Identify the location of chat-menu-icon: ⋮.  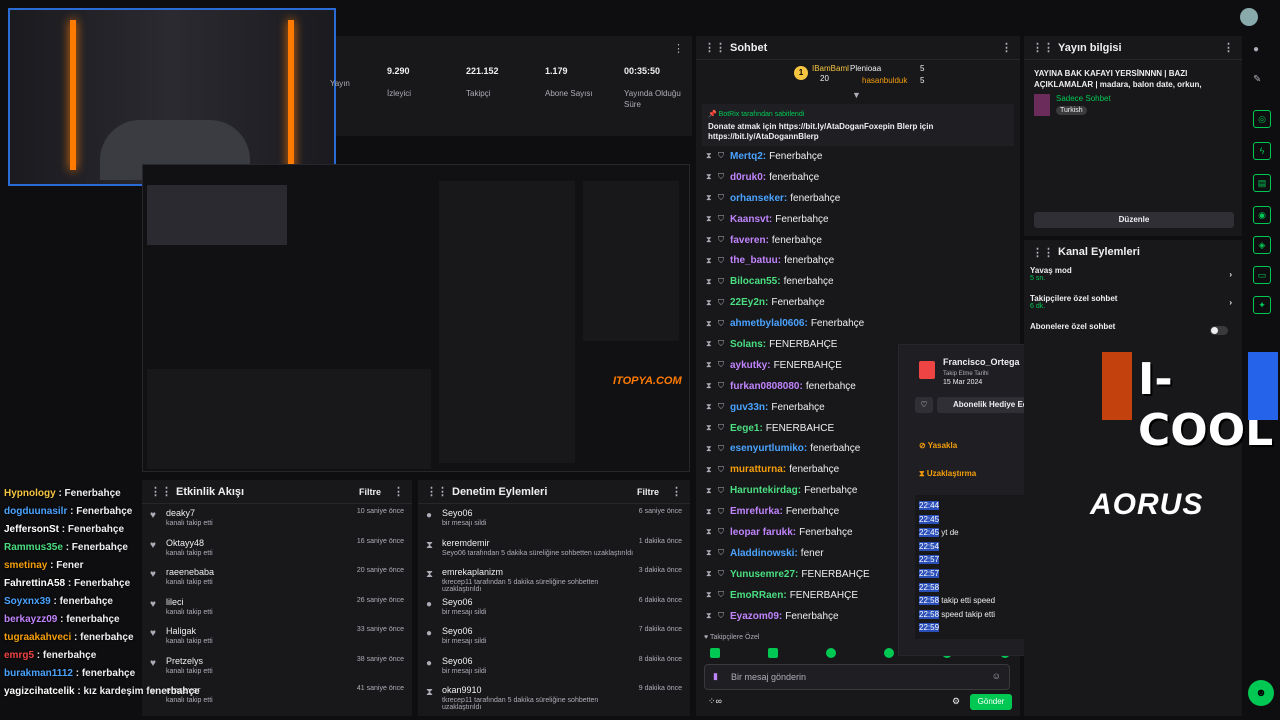
(1006, 47).